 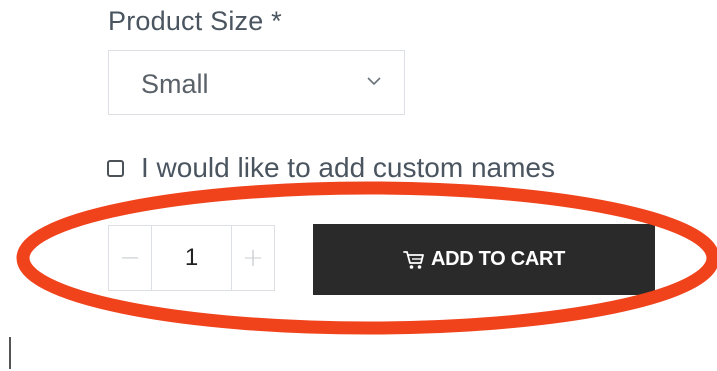 What do you see at coordinates (413, 259) in the screenshot?
I see `cart-icon` at bounding box center [413, 259].